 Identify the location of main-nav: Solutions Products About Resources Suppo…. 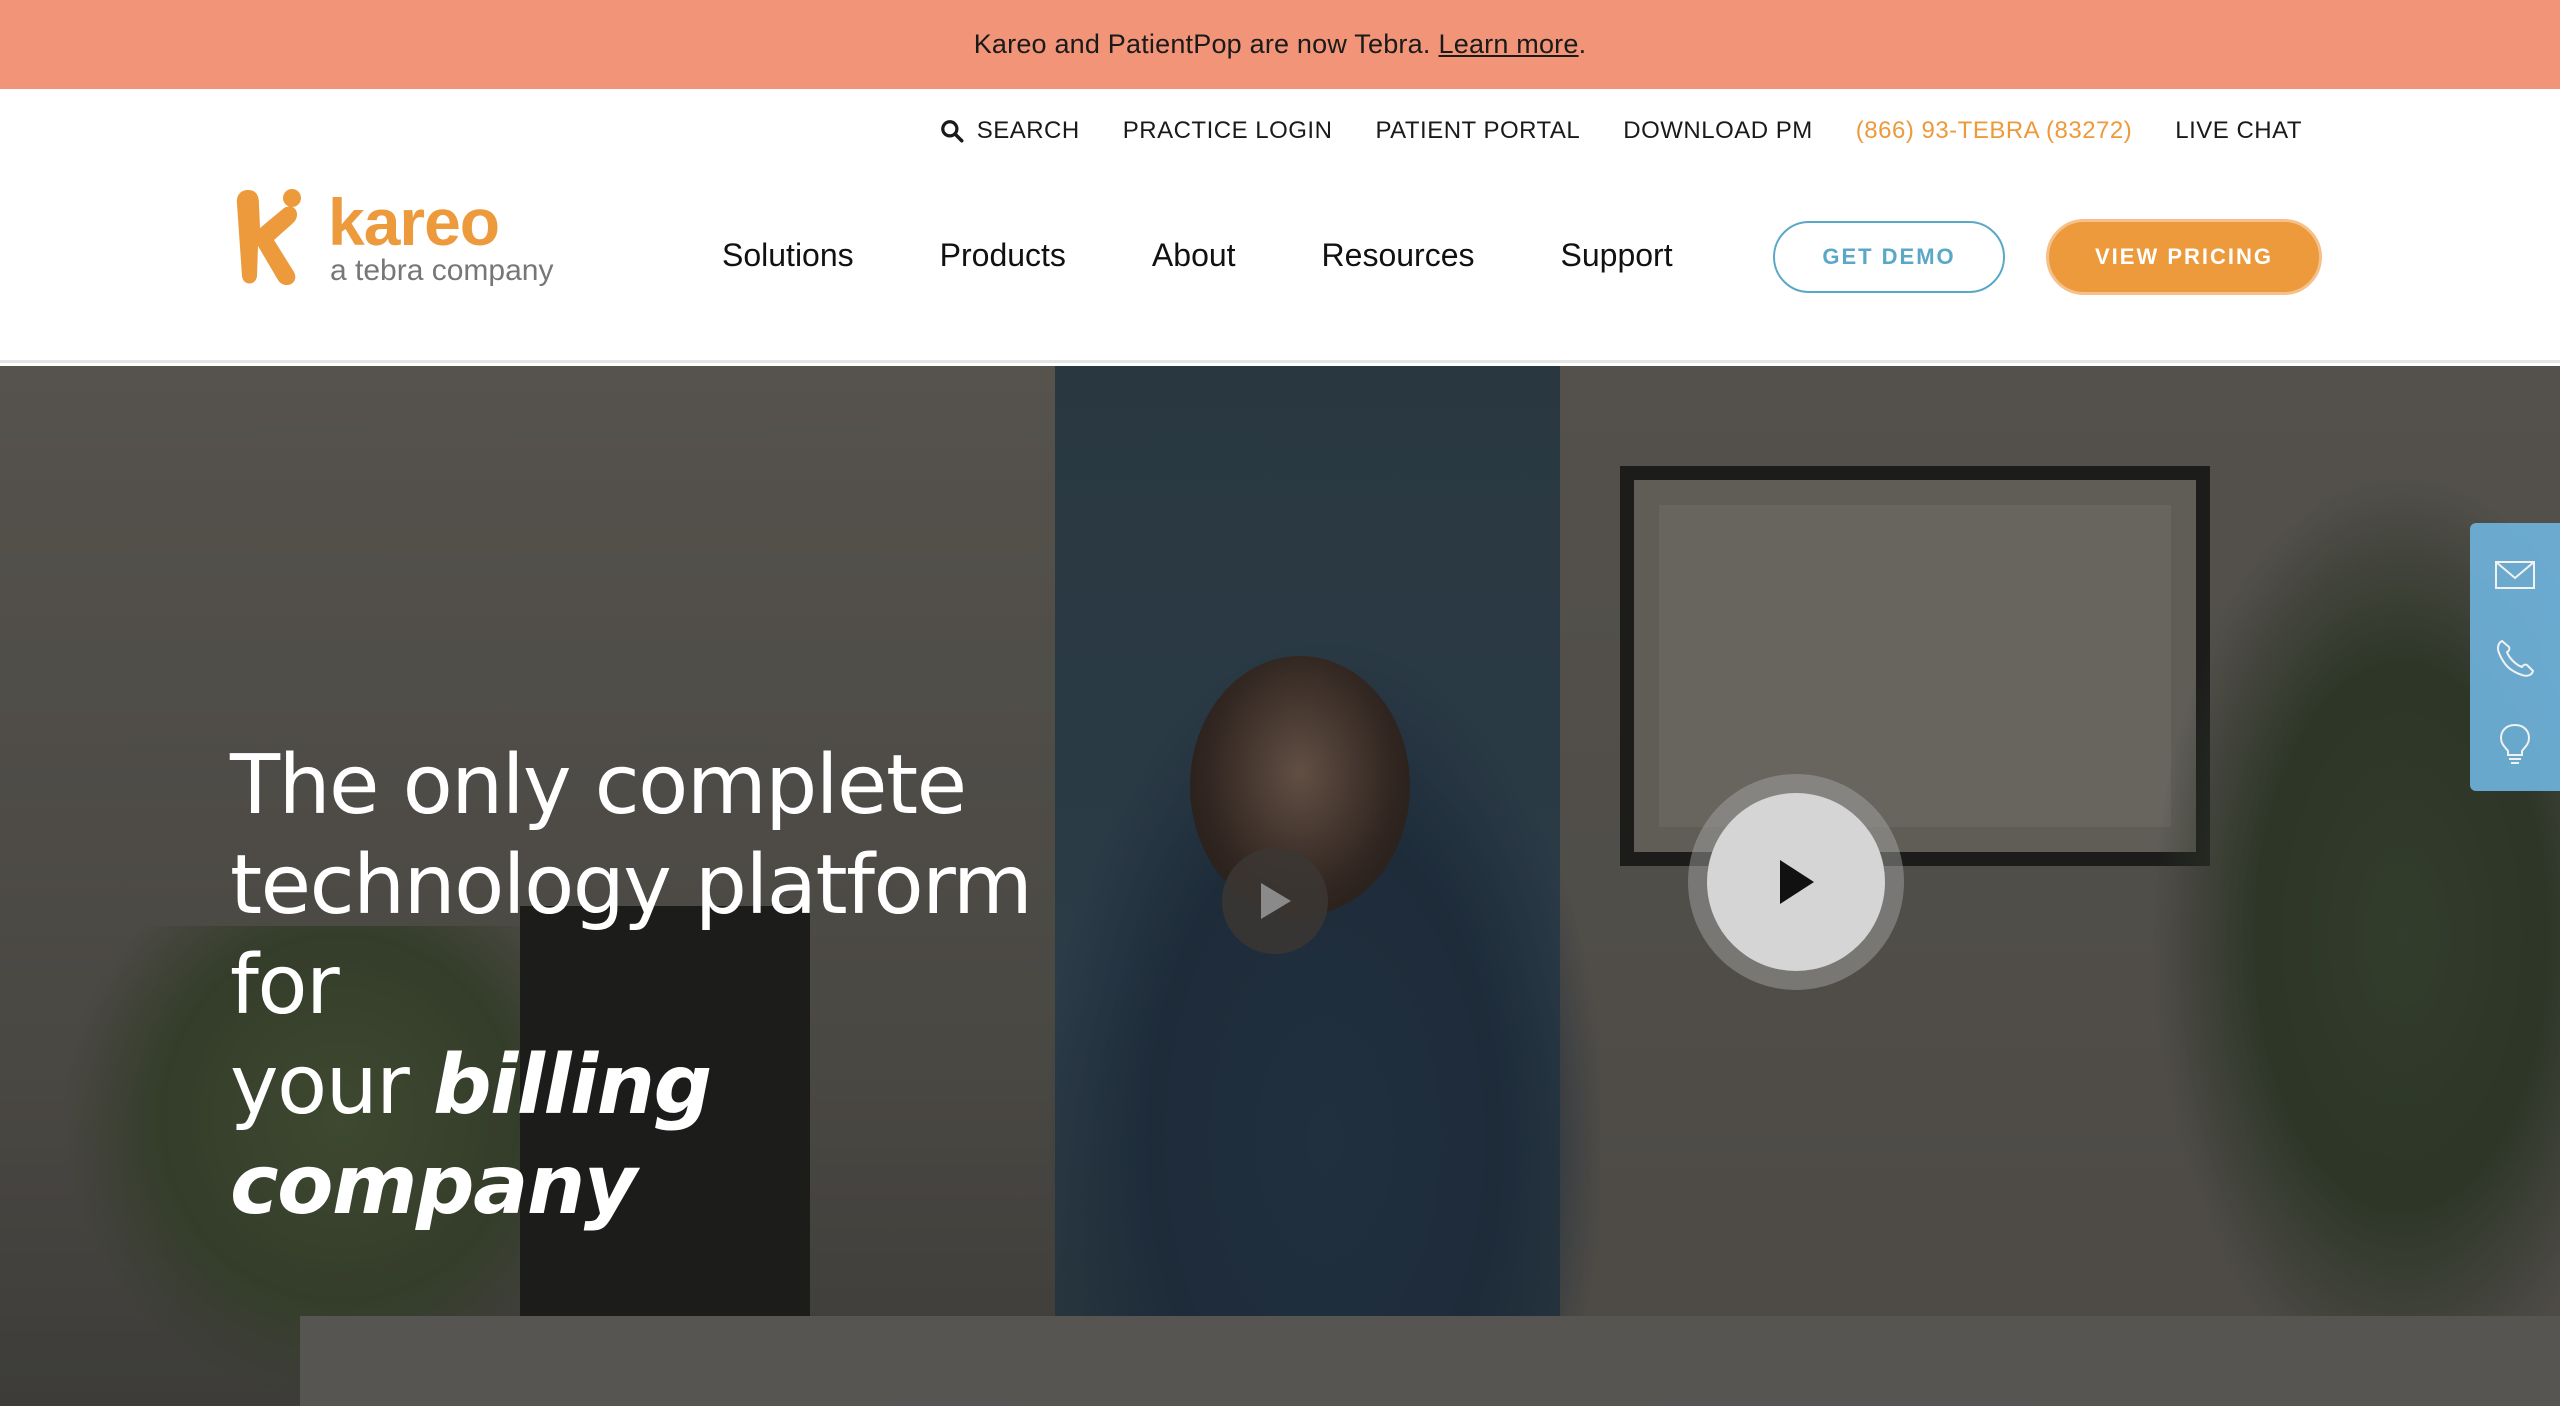
(1197, 255).